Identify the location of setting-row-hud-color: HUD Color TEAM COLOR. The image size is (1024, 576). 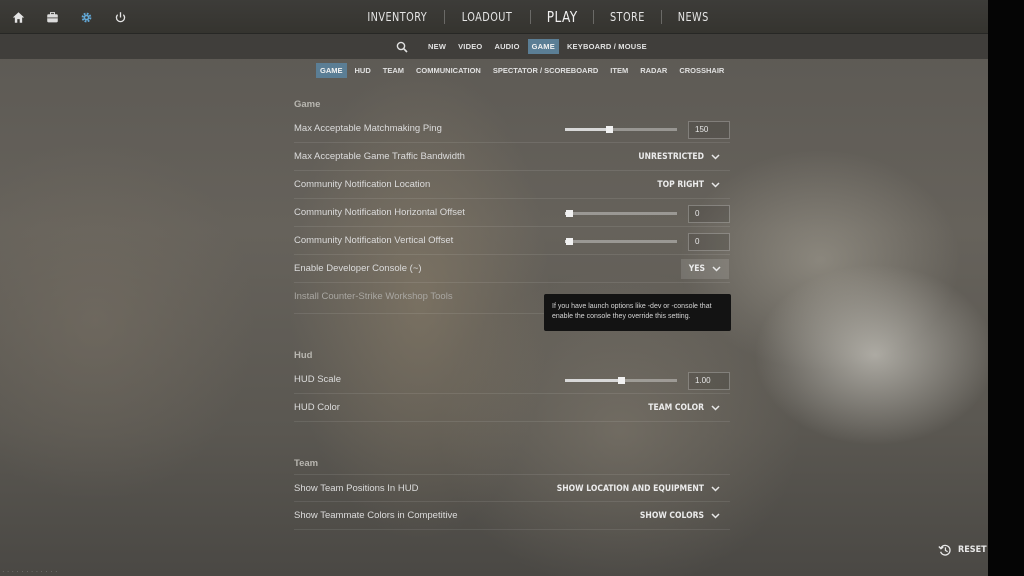
(512, 408).